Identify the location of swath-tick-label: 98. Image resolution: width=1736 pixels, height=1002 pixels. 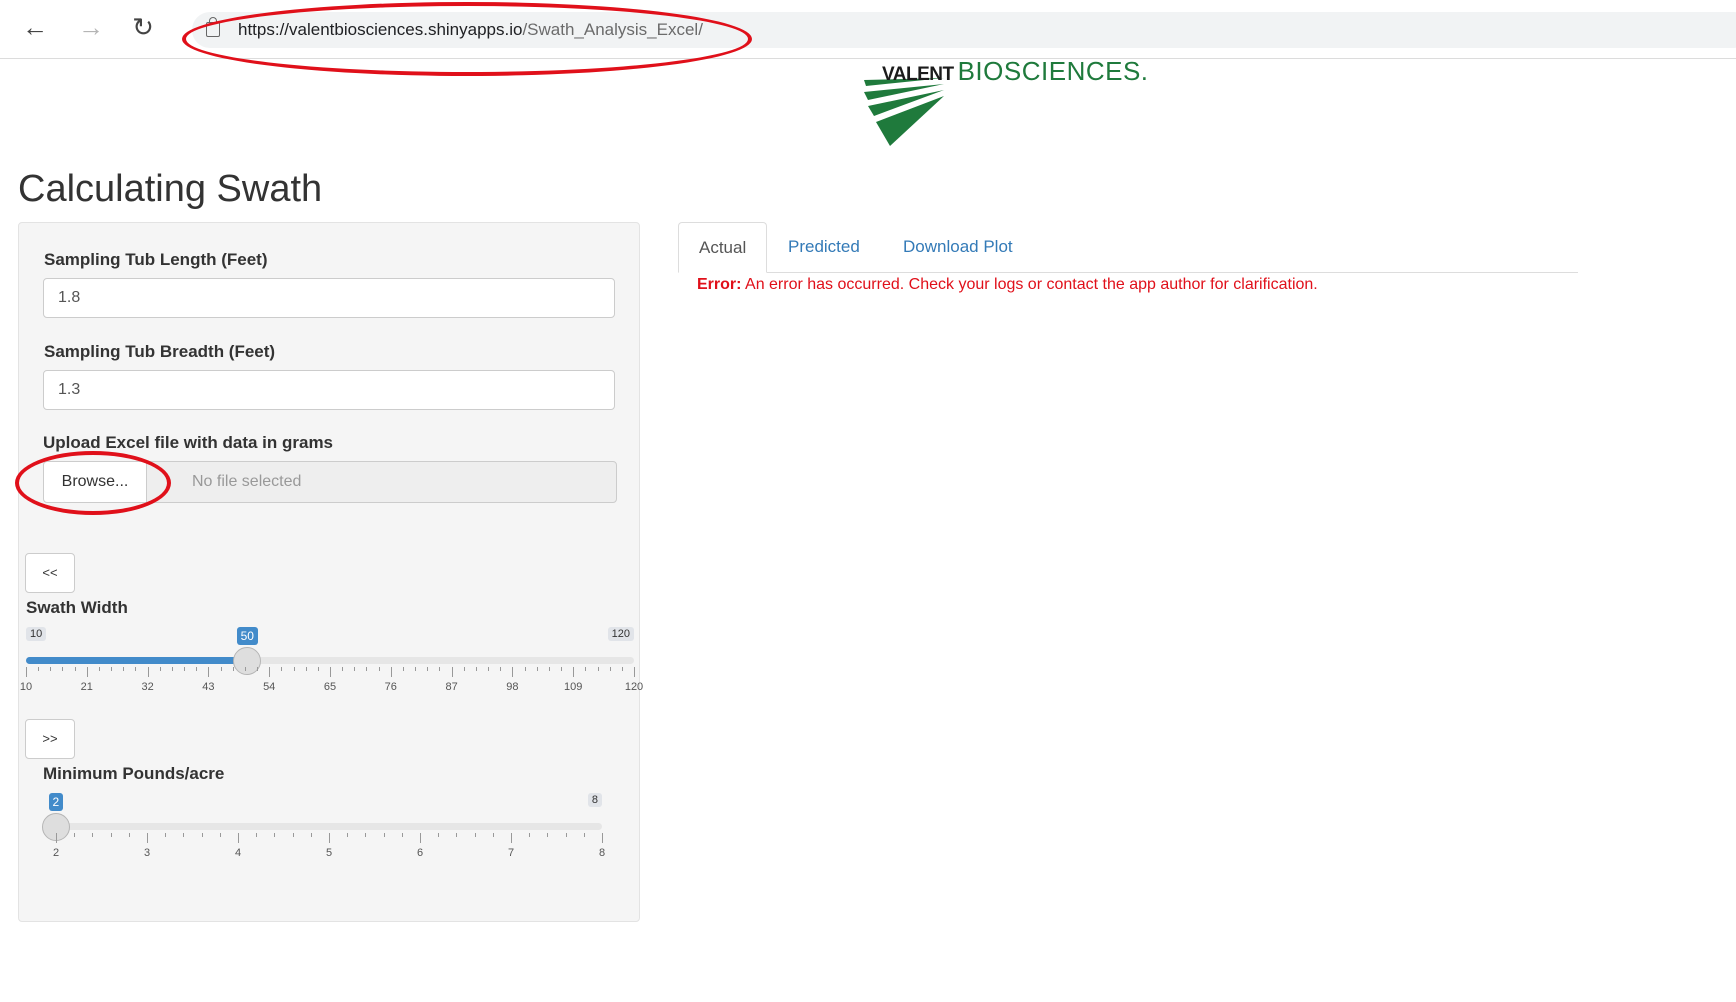
(512, 687).